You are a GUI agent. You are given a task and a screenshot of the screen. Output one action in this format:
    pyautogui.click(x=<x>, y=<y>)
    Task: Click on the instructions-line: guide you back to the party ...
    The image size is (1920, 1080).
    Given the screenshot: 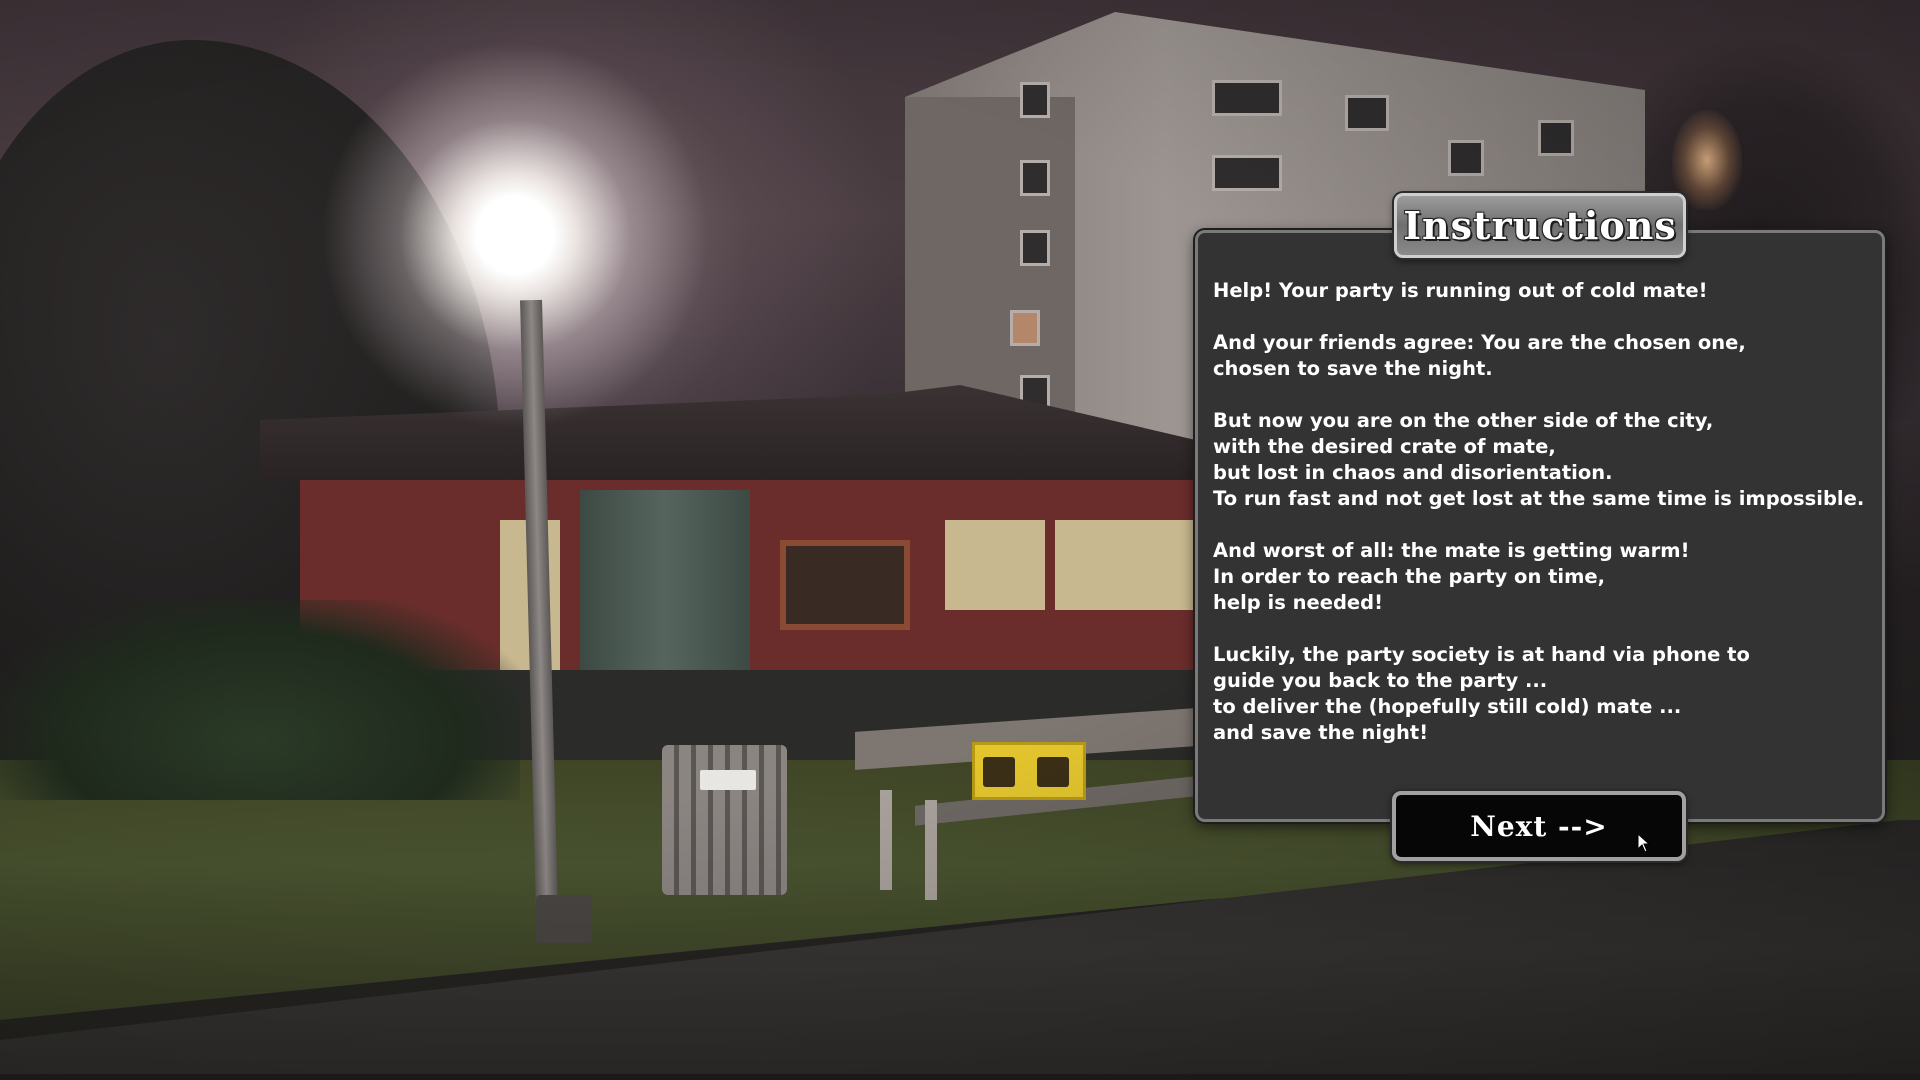 What is the action you would take?
    pyautogui.click(x=1380, y=680)
    